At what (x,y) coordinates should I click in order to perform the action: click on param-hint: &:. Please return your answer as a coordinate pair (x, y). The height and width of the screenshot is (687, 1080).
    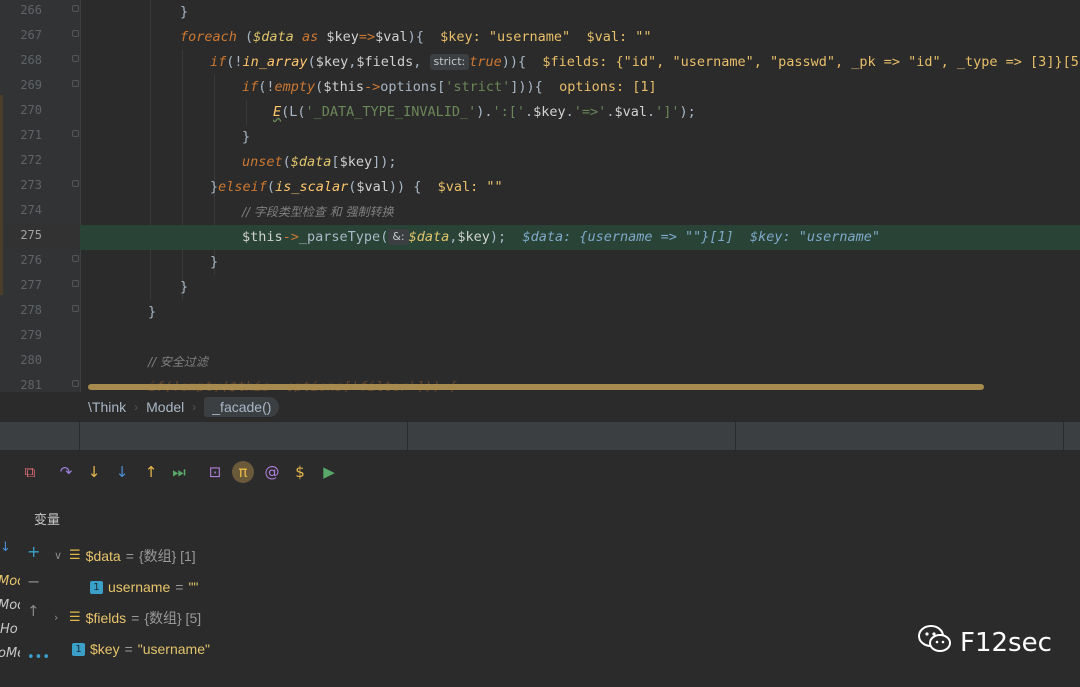
    Looking at the image, I should click on (398, 237).